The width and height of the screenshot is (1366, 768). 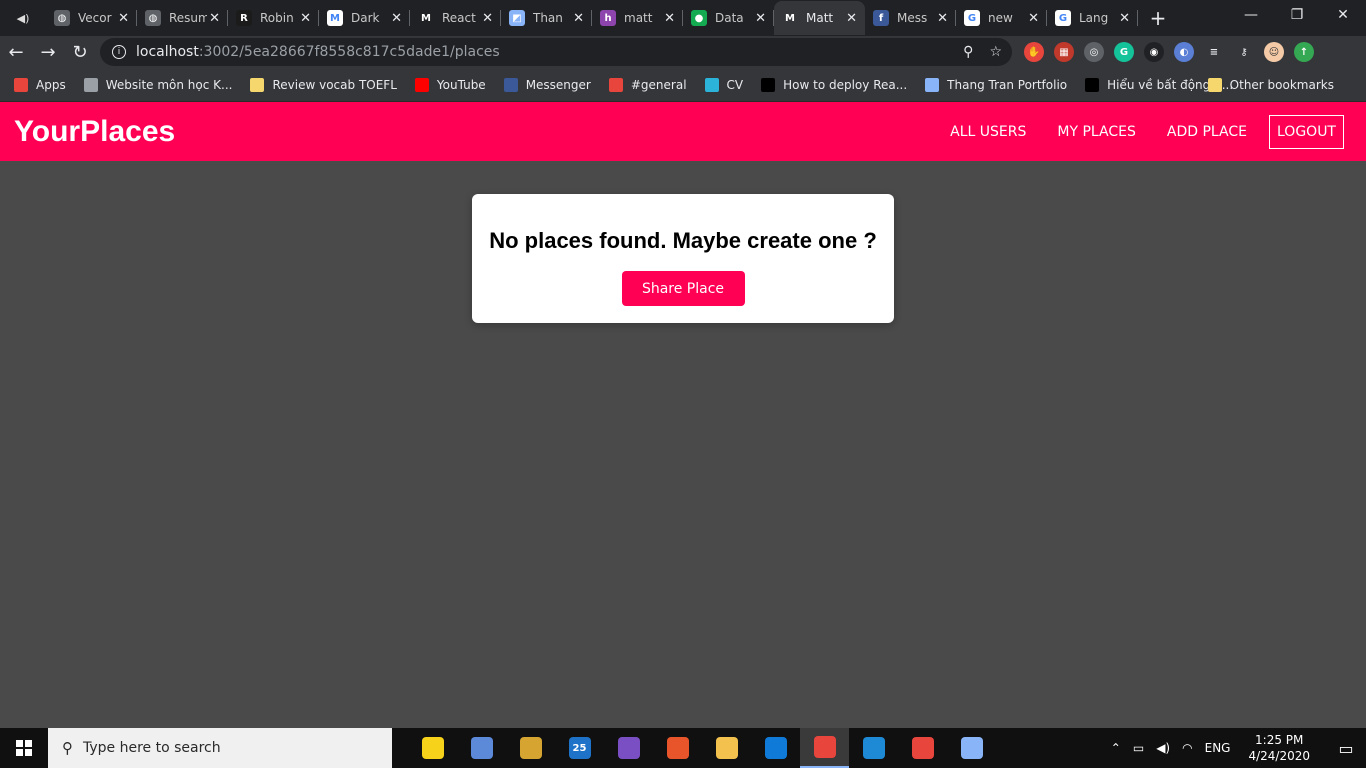 What do you see at coordinates (21, 84) in the screenshot?
I see `apps-grid-icon` at bounding box center [21, 84].